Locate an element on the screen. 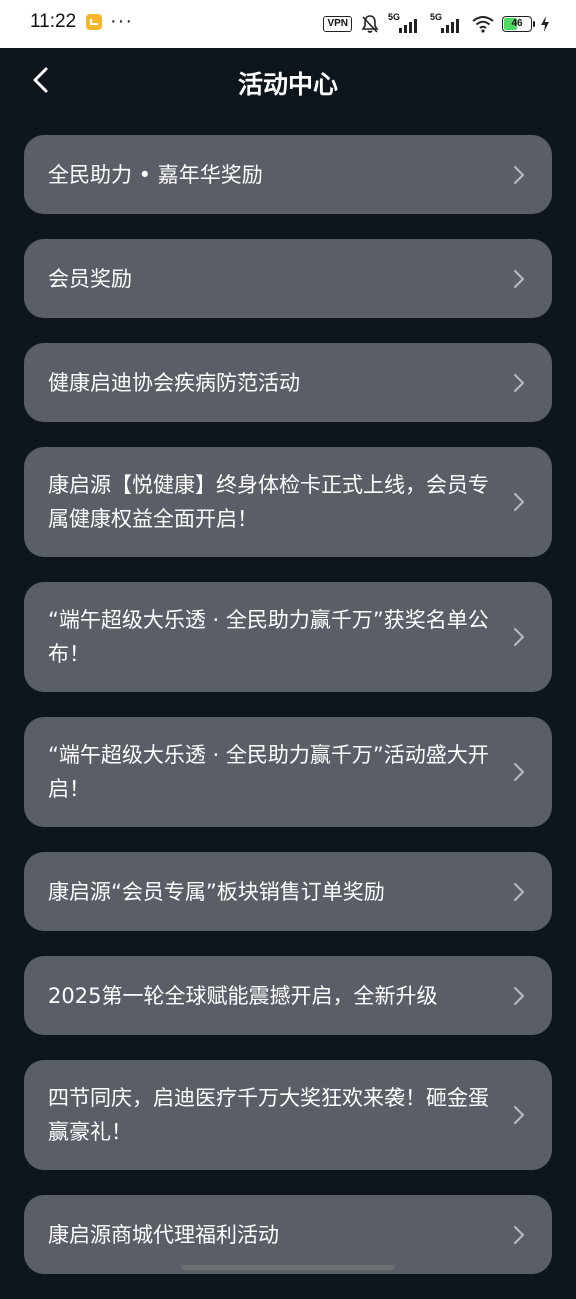  page-title: 活动中心 is located at coordinates (287, 84).